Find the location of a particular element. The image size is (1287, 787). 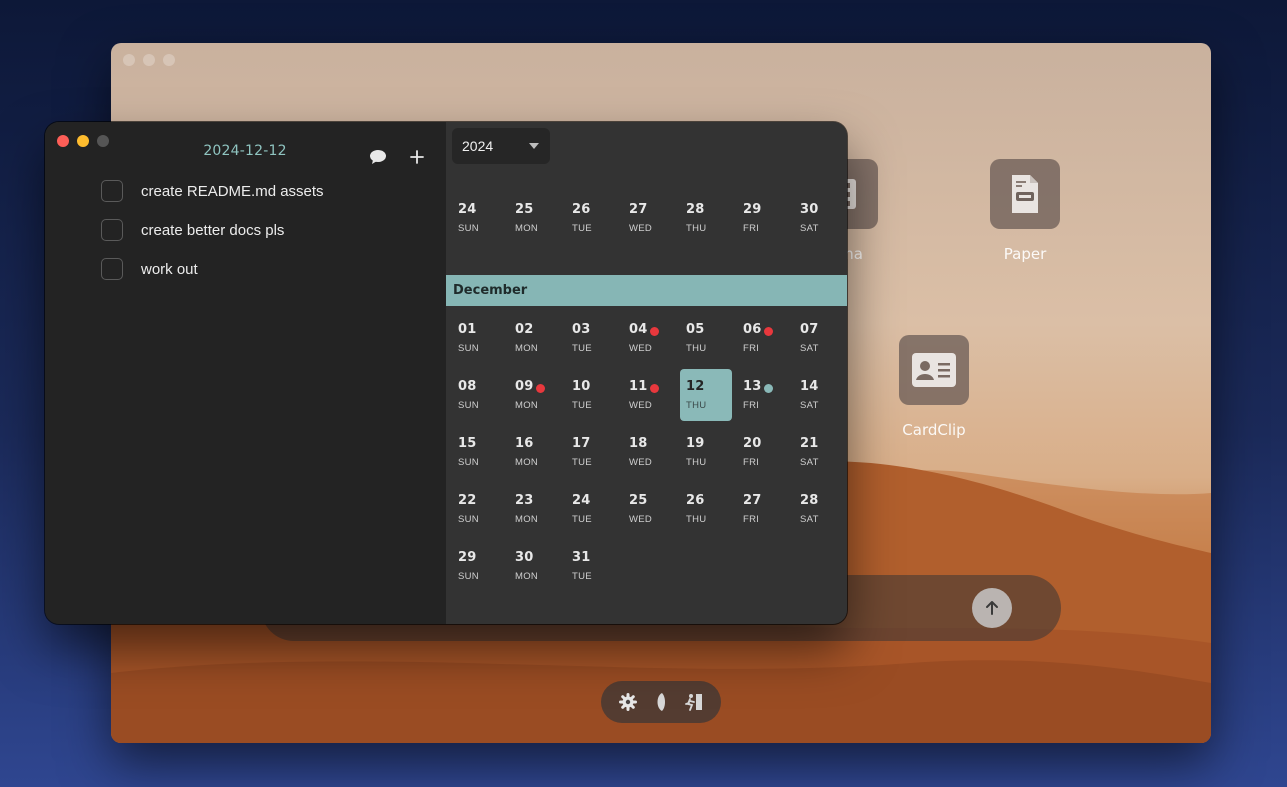

close-button is located at coordinates (63, 141).